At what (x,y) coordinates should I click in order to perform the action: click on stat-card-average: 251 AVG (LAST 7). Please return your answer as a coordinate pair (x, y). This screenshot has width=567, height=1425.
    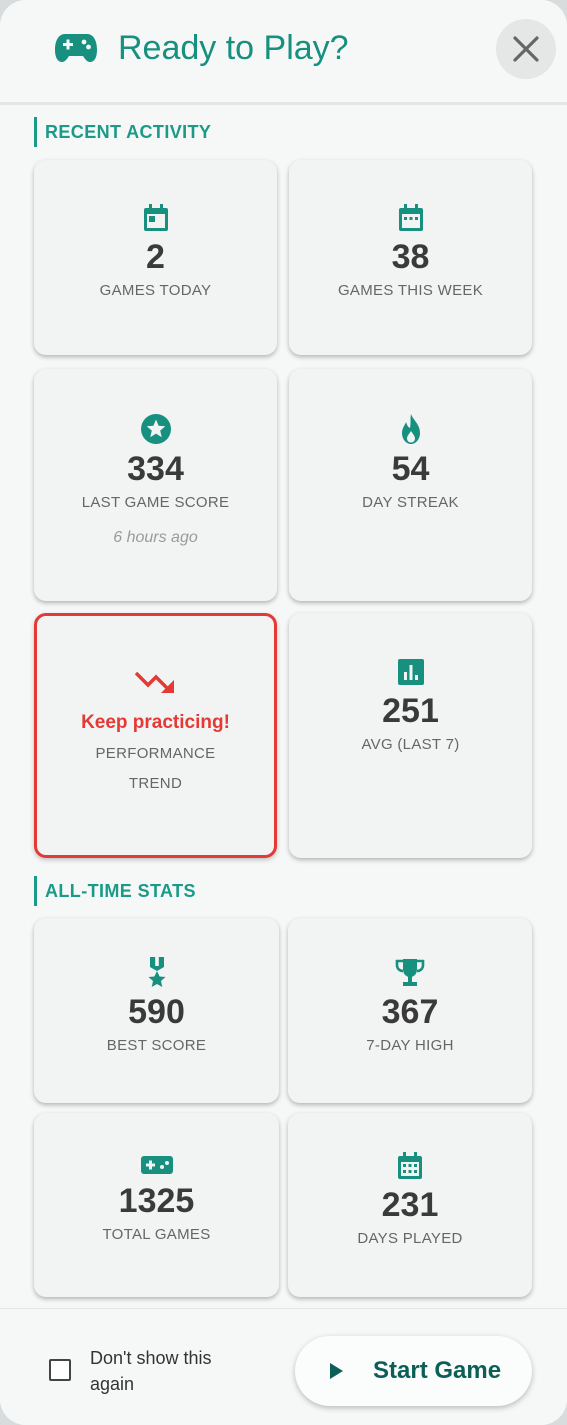
    Looking at the image, I should click on (410, 735).